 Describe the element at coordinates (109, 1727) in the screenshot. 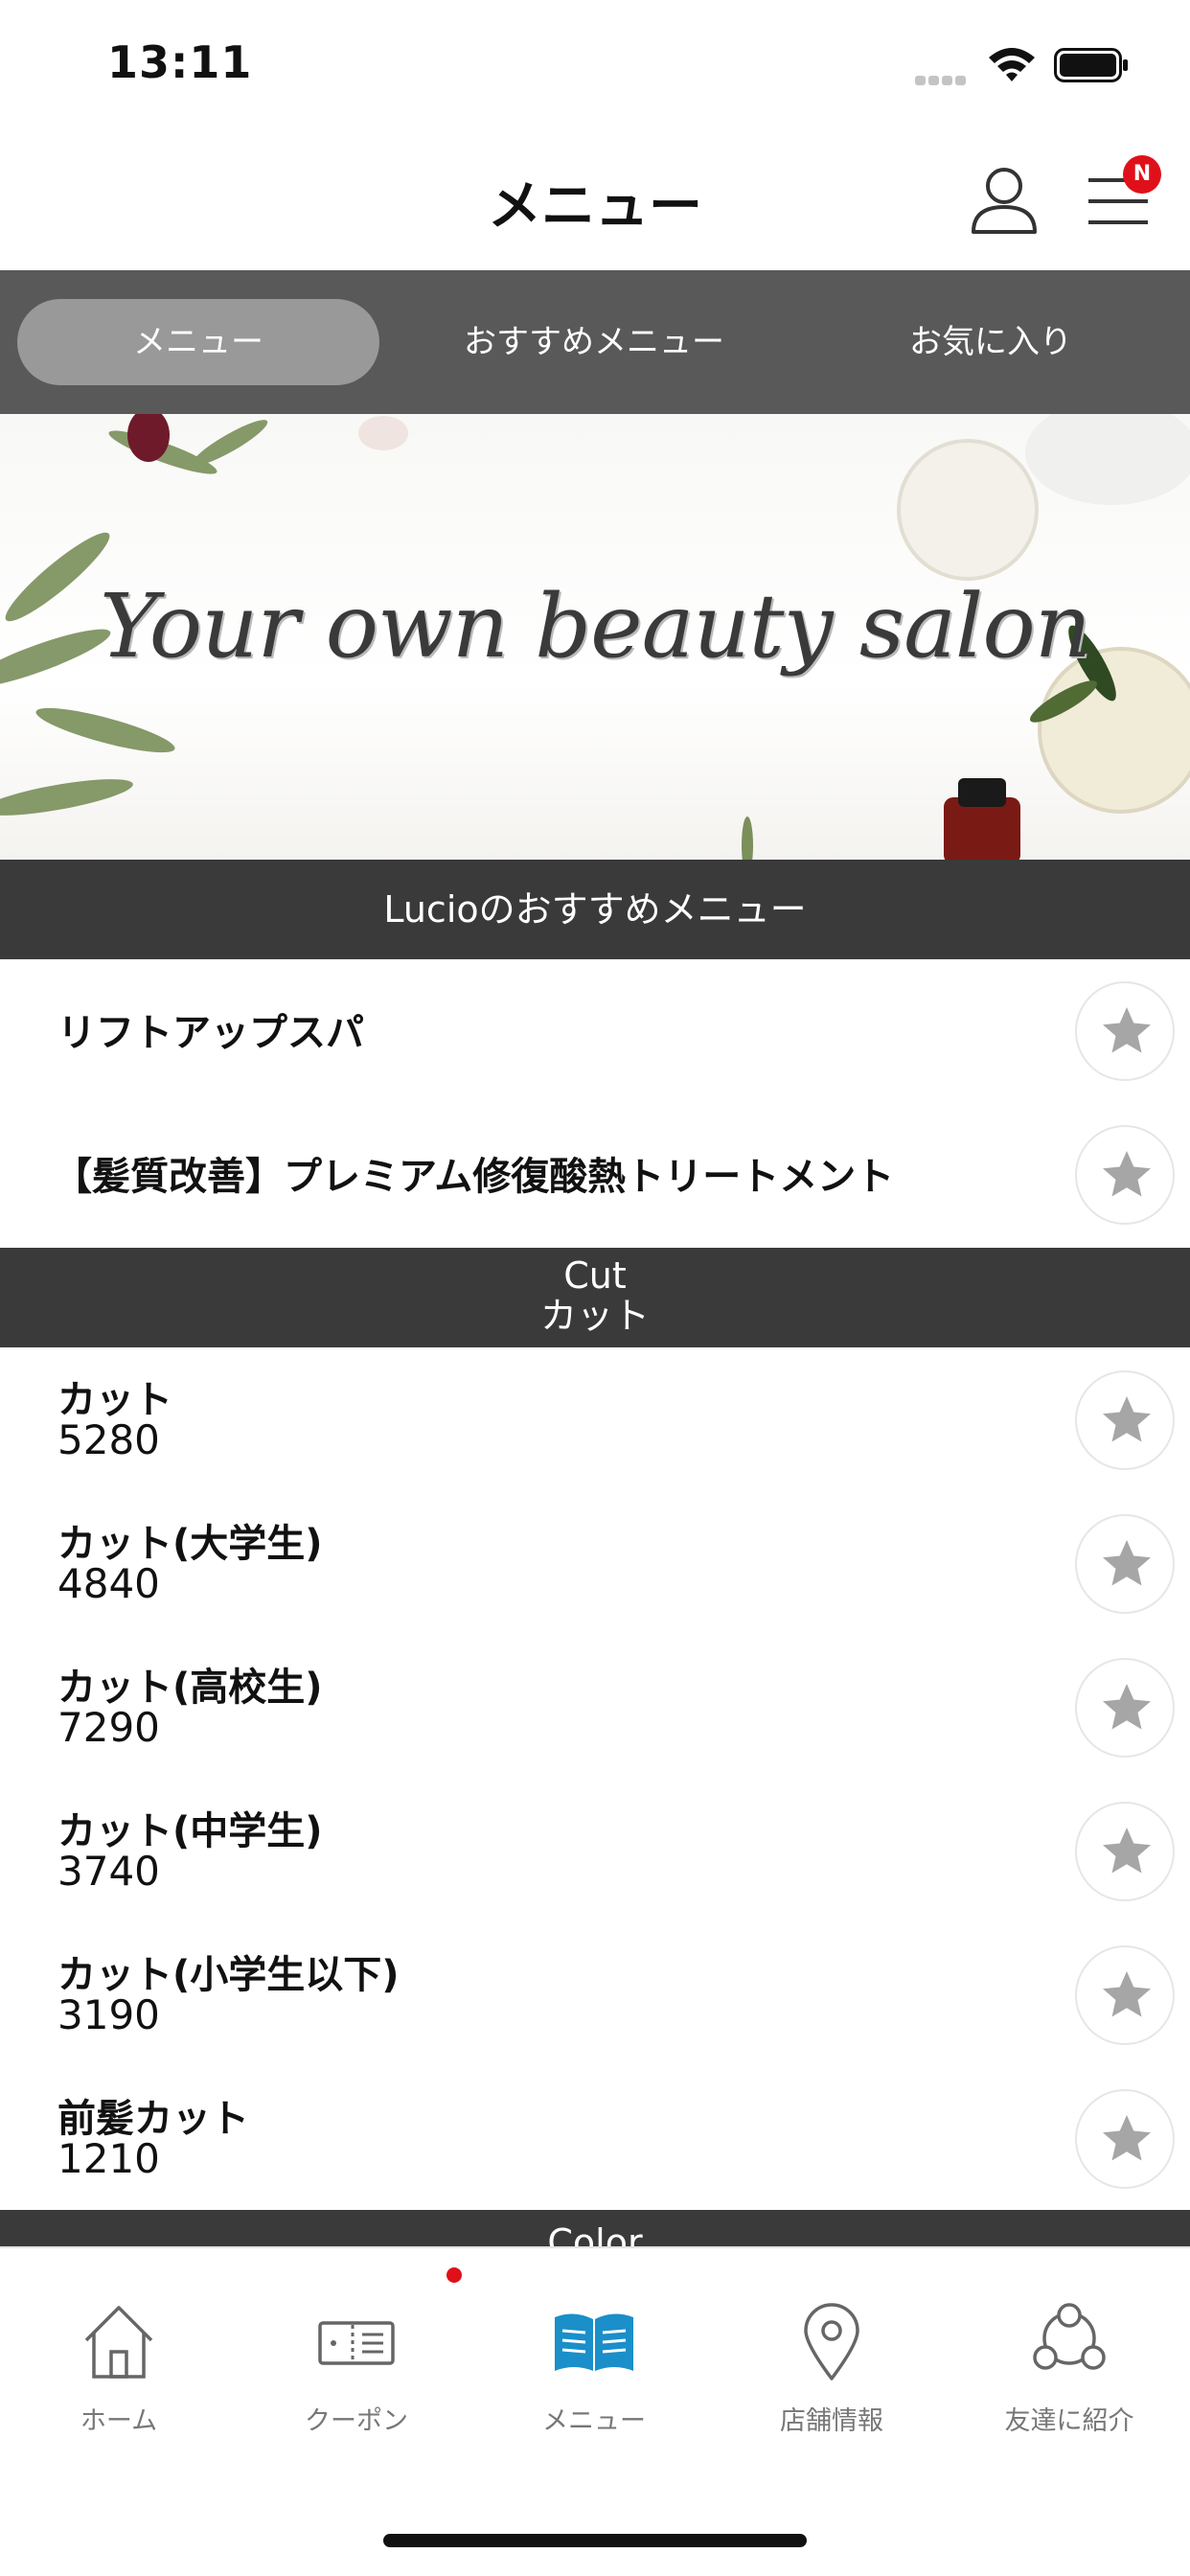

I see `menu-item-price: 7290` at that location.